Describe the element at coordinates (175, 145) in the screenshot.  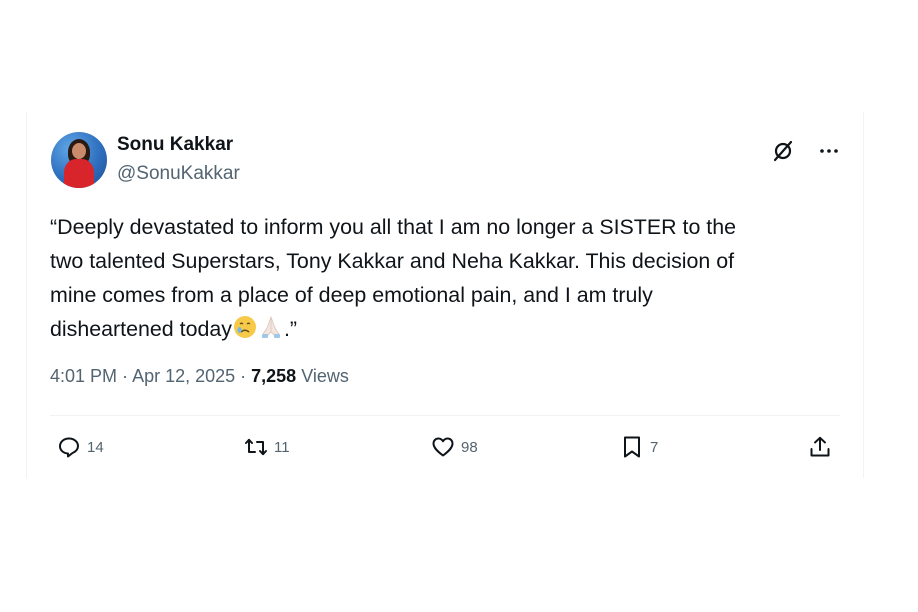
I see `author-name: Sonu Kakkar` at that location.